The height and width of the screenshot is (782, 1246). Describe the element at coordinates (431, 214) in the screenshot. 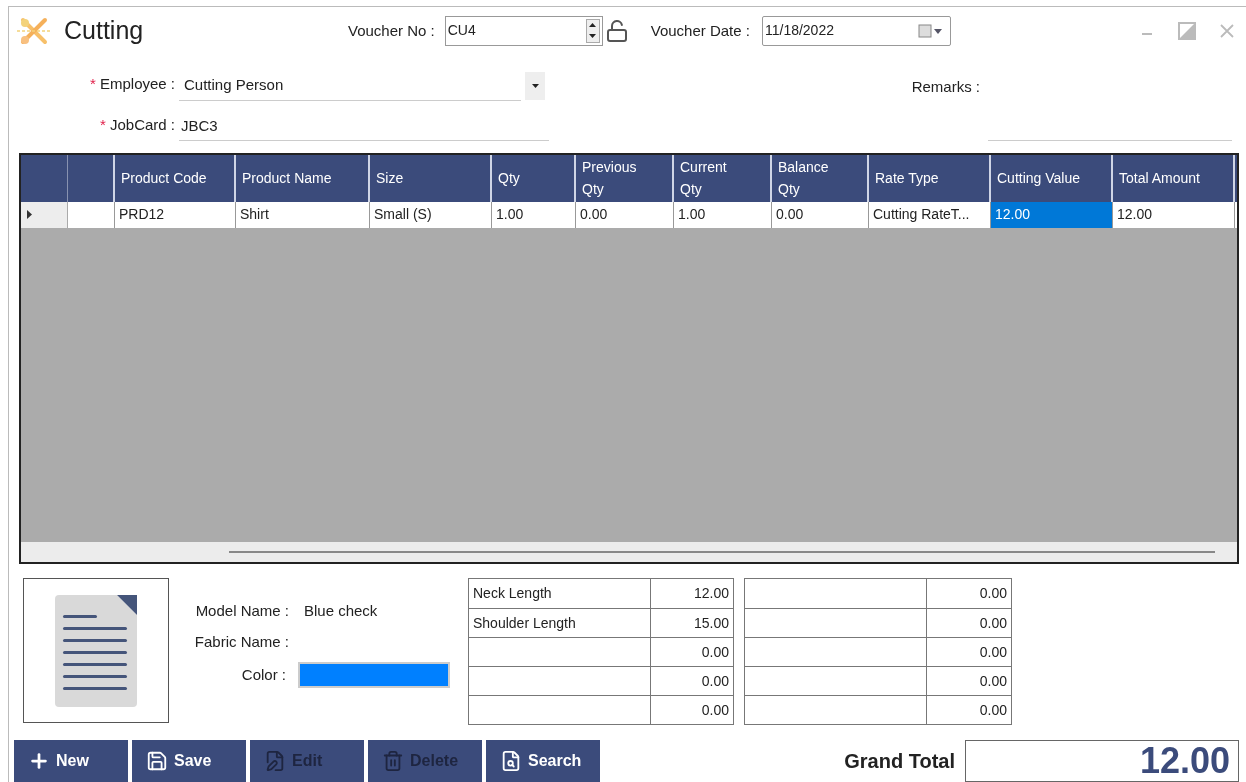

I see `table-cell: Small (S)` at that location.